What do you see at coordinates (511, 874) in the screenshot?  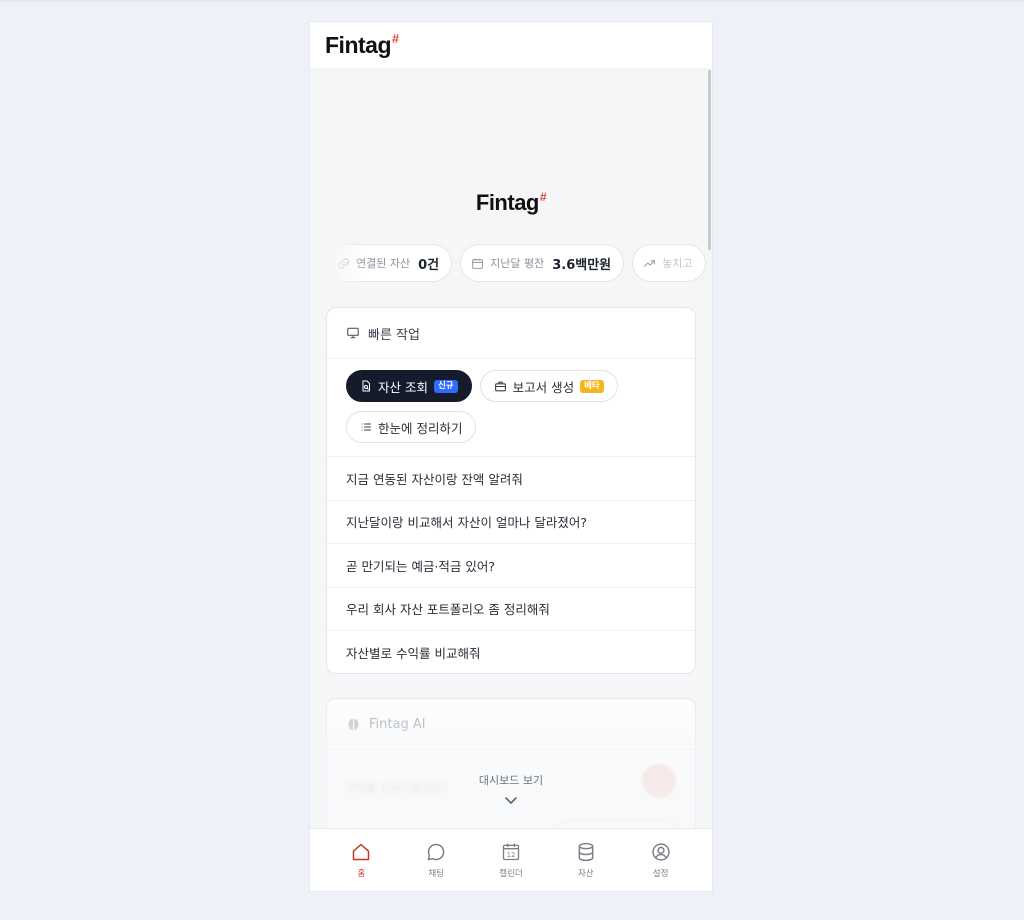 I see `tab-label: 캘린더` at bounding box center [511, 874].